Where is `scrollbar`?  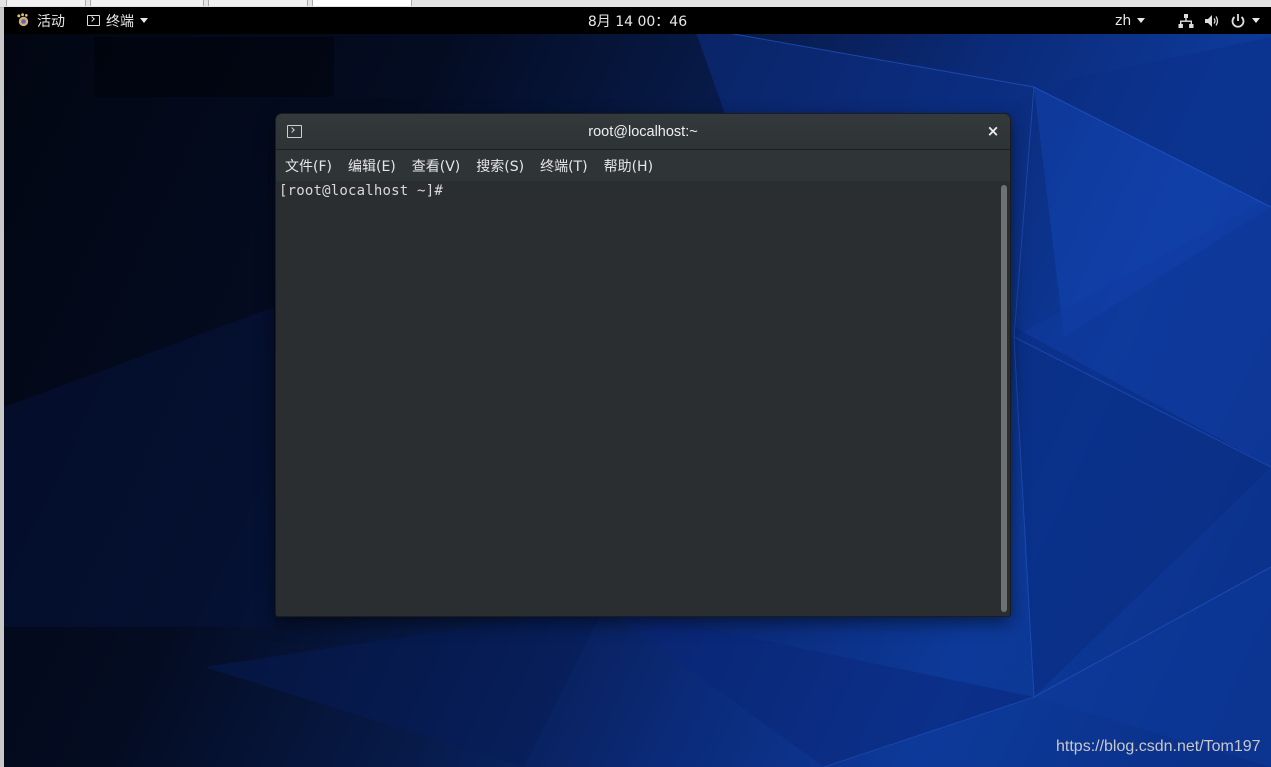
scrollbar is located at coordinates (1004, 398).